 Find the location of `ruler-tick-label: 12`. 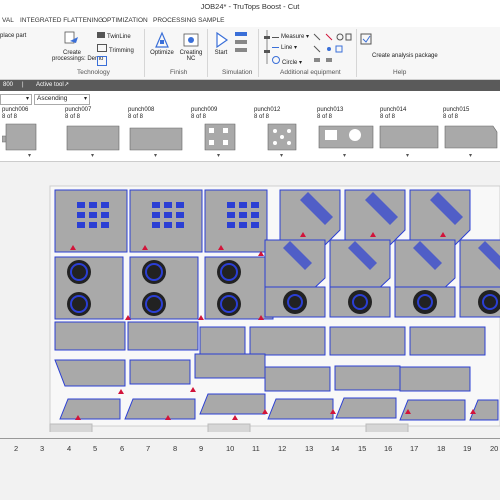

ruler-tick-label: 12 is located at coordinates (282, 448).